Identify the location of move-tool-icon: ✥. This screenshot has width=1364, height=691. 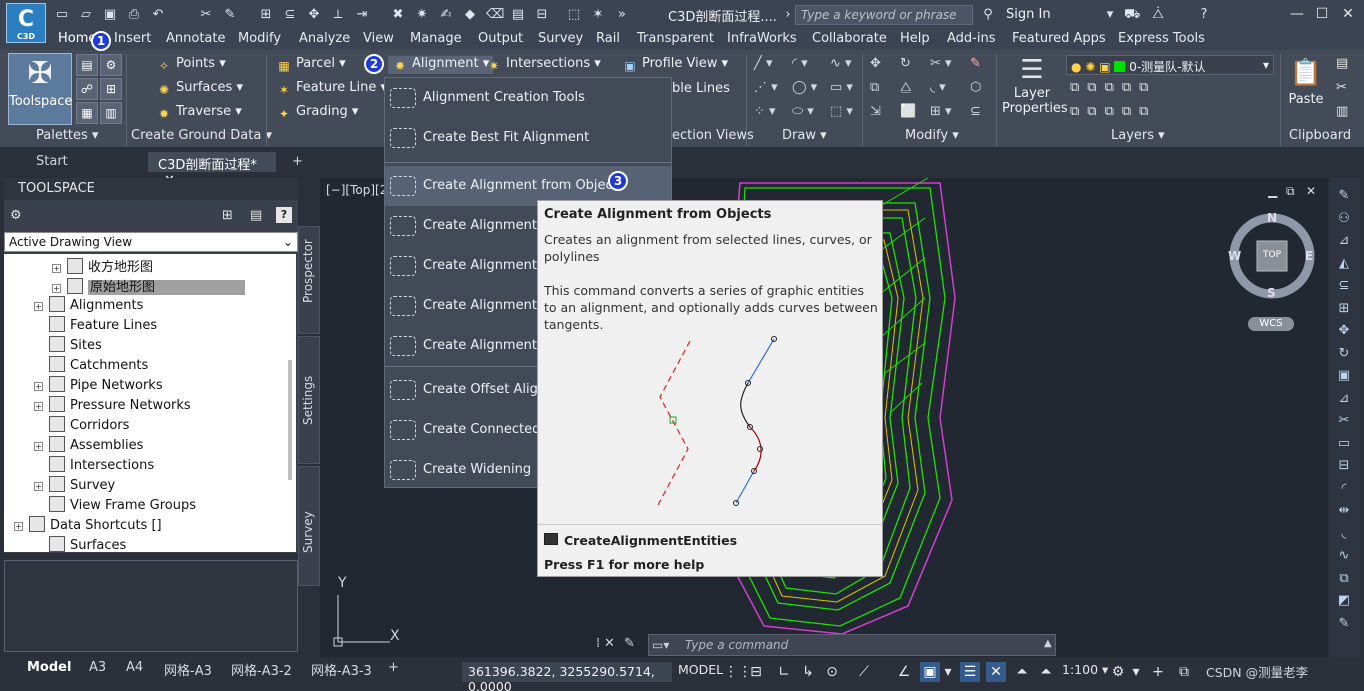
(875, 63).